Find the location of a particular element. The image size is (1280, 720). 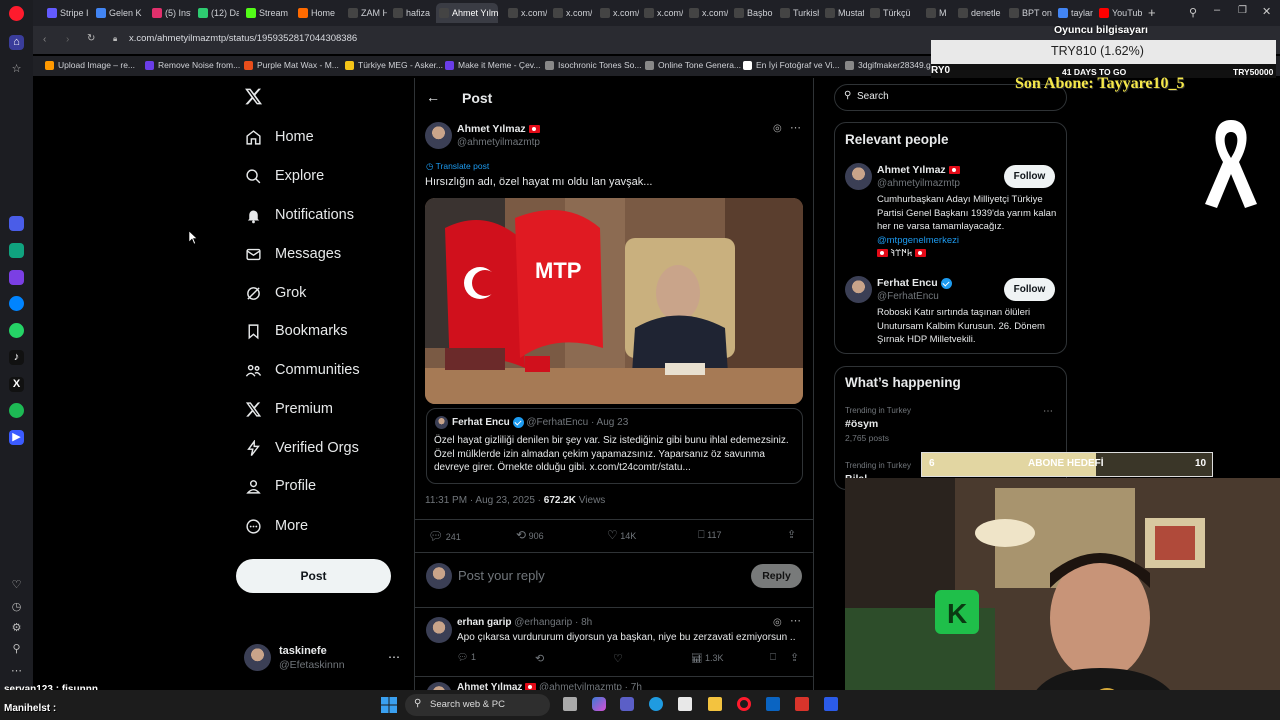

bookmark-stat: ⎕ 117 is located at coordinates (709, 535).